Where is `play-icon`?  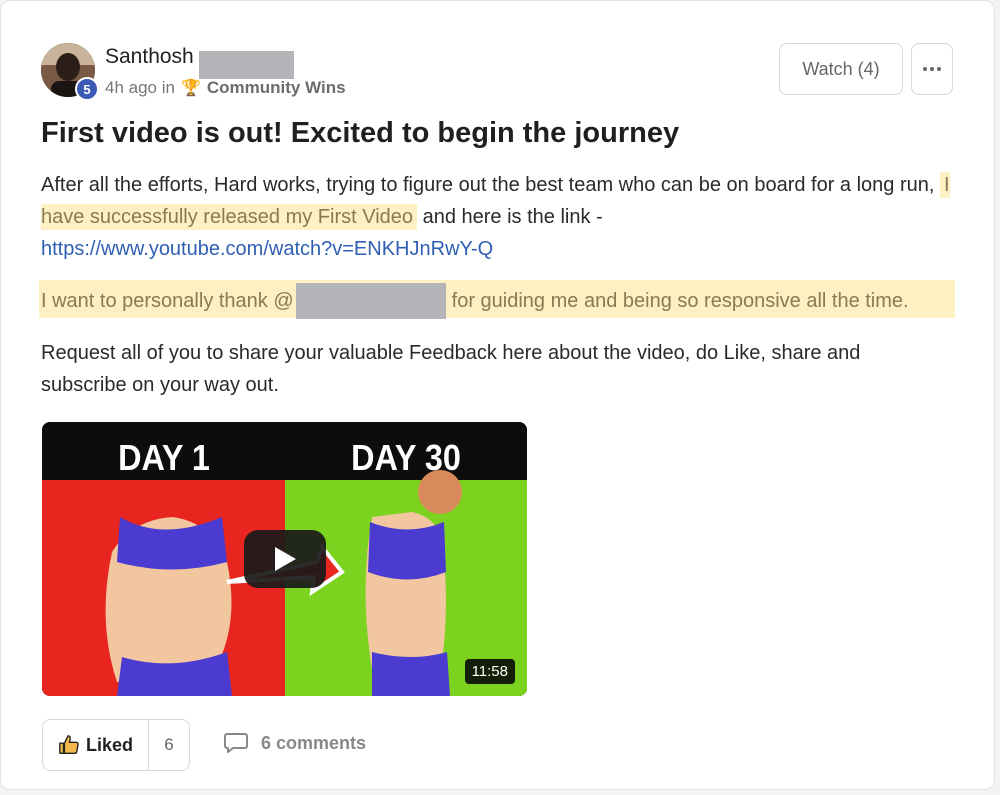
play-icon is located at coordinates (285, 559).